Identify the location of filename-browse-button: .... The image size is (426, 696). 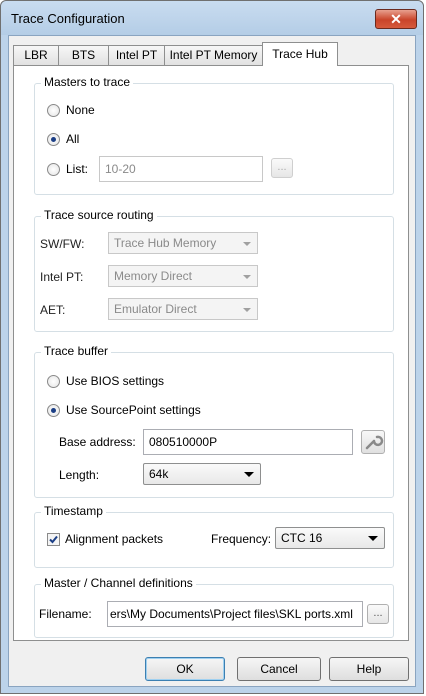
(378, 614).